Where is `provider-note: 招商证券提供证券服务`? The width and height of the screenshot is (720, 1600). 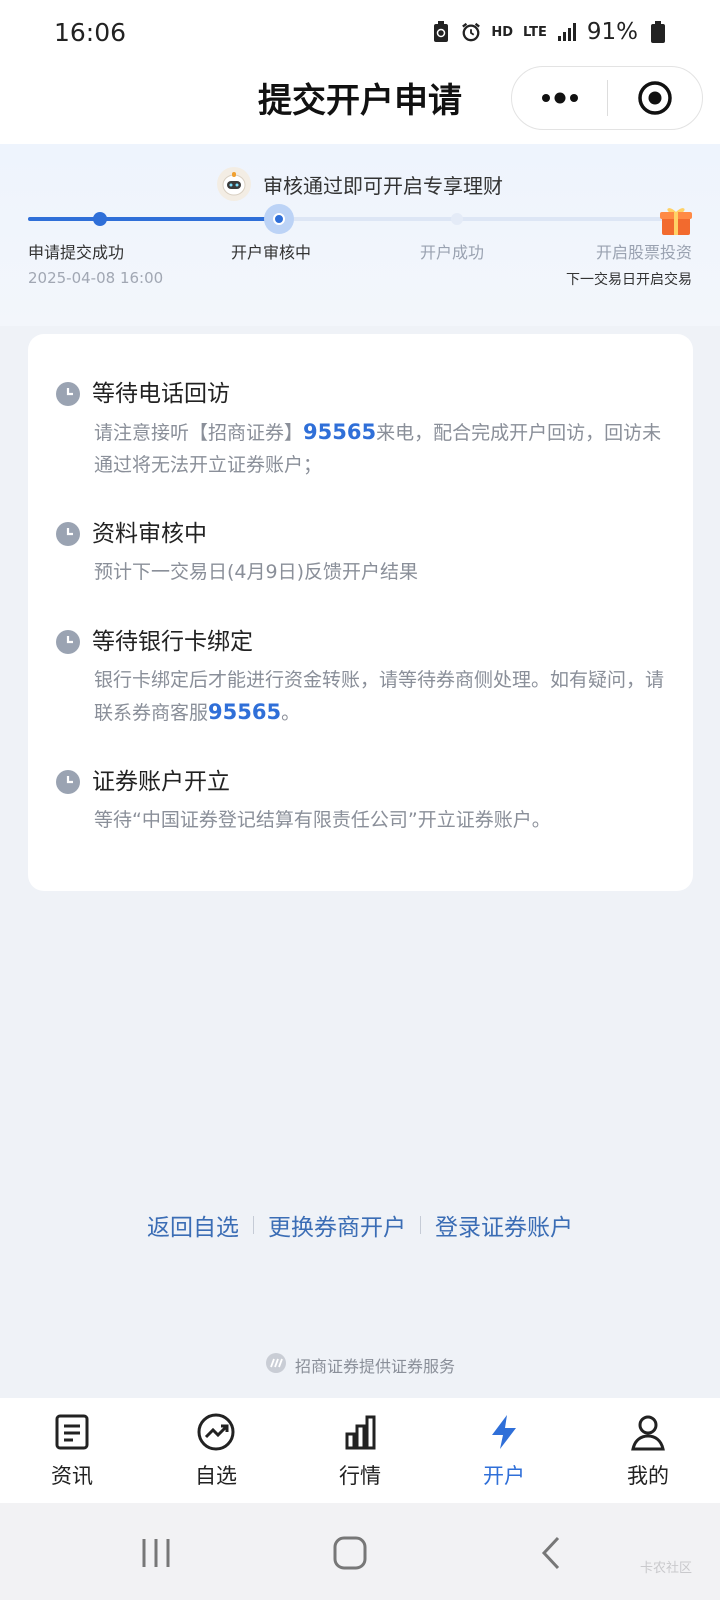
provider-note: 招商证券提供证券服务 is located at coordinates (360, 1365).